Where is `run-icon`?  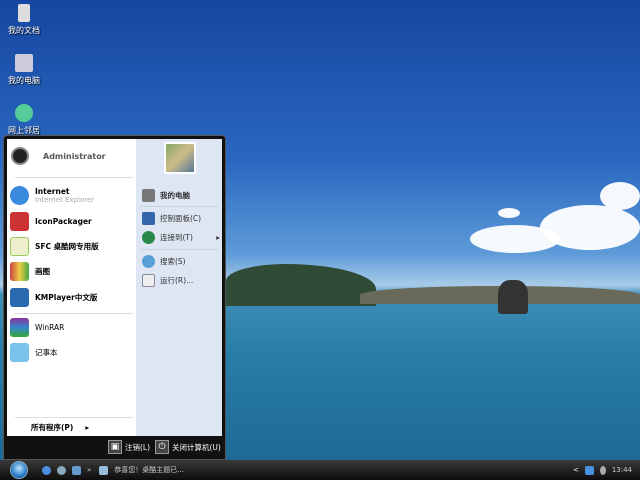
run-icon is located at coordinates (148, 280).